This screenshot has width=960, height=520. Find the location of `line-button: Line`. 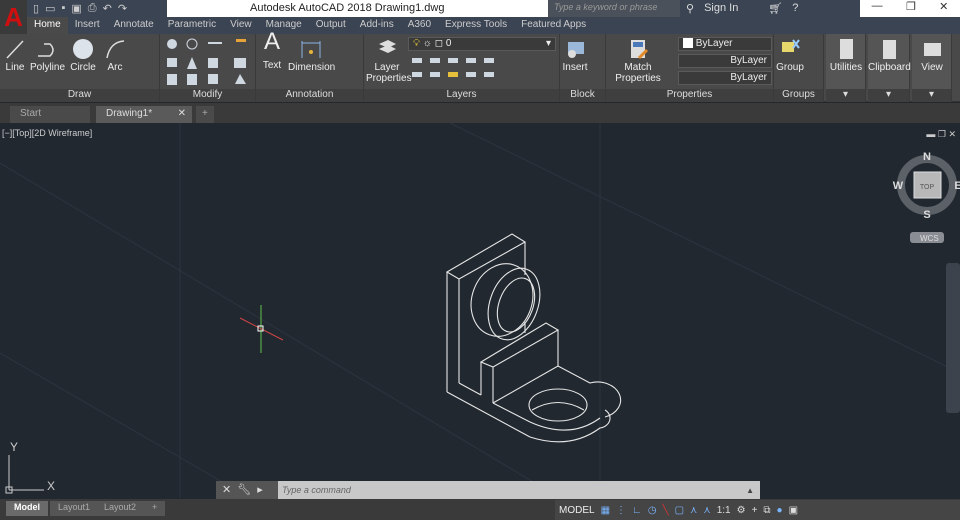

line-button: Line is located at coordinates (15, 55).